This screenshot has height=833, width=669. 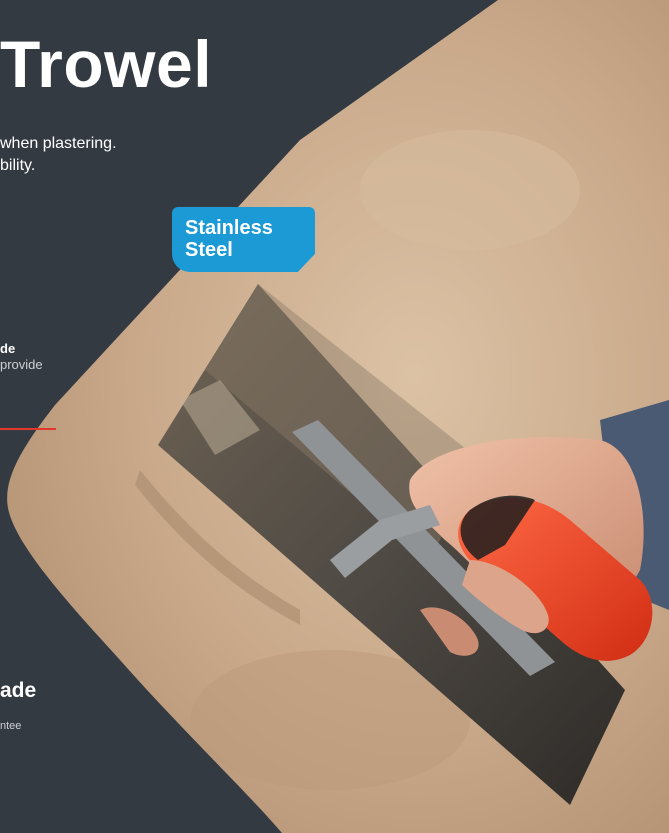 What do you see at coordinates (243, 239) in the screenshot?
I see `material-badge: Stainless Steel` at bounding box center [243, 239].